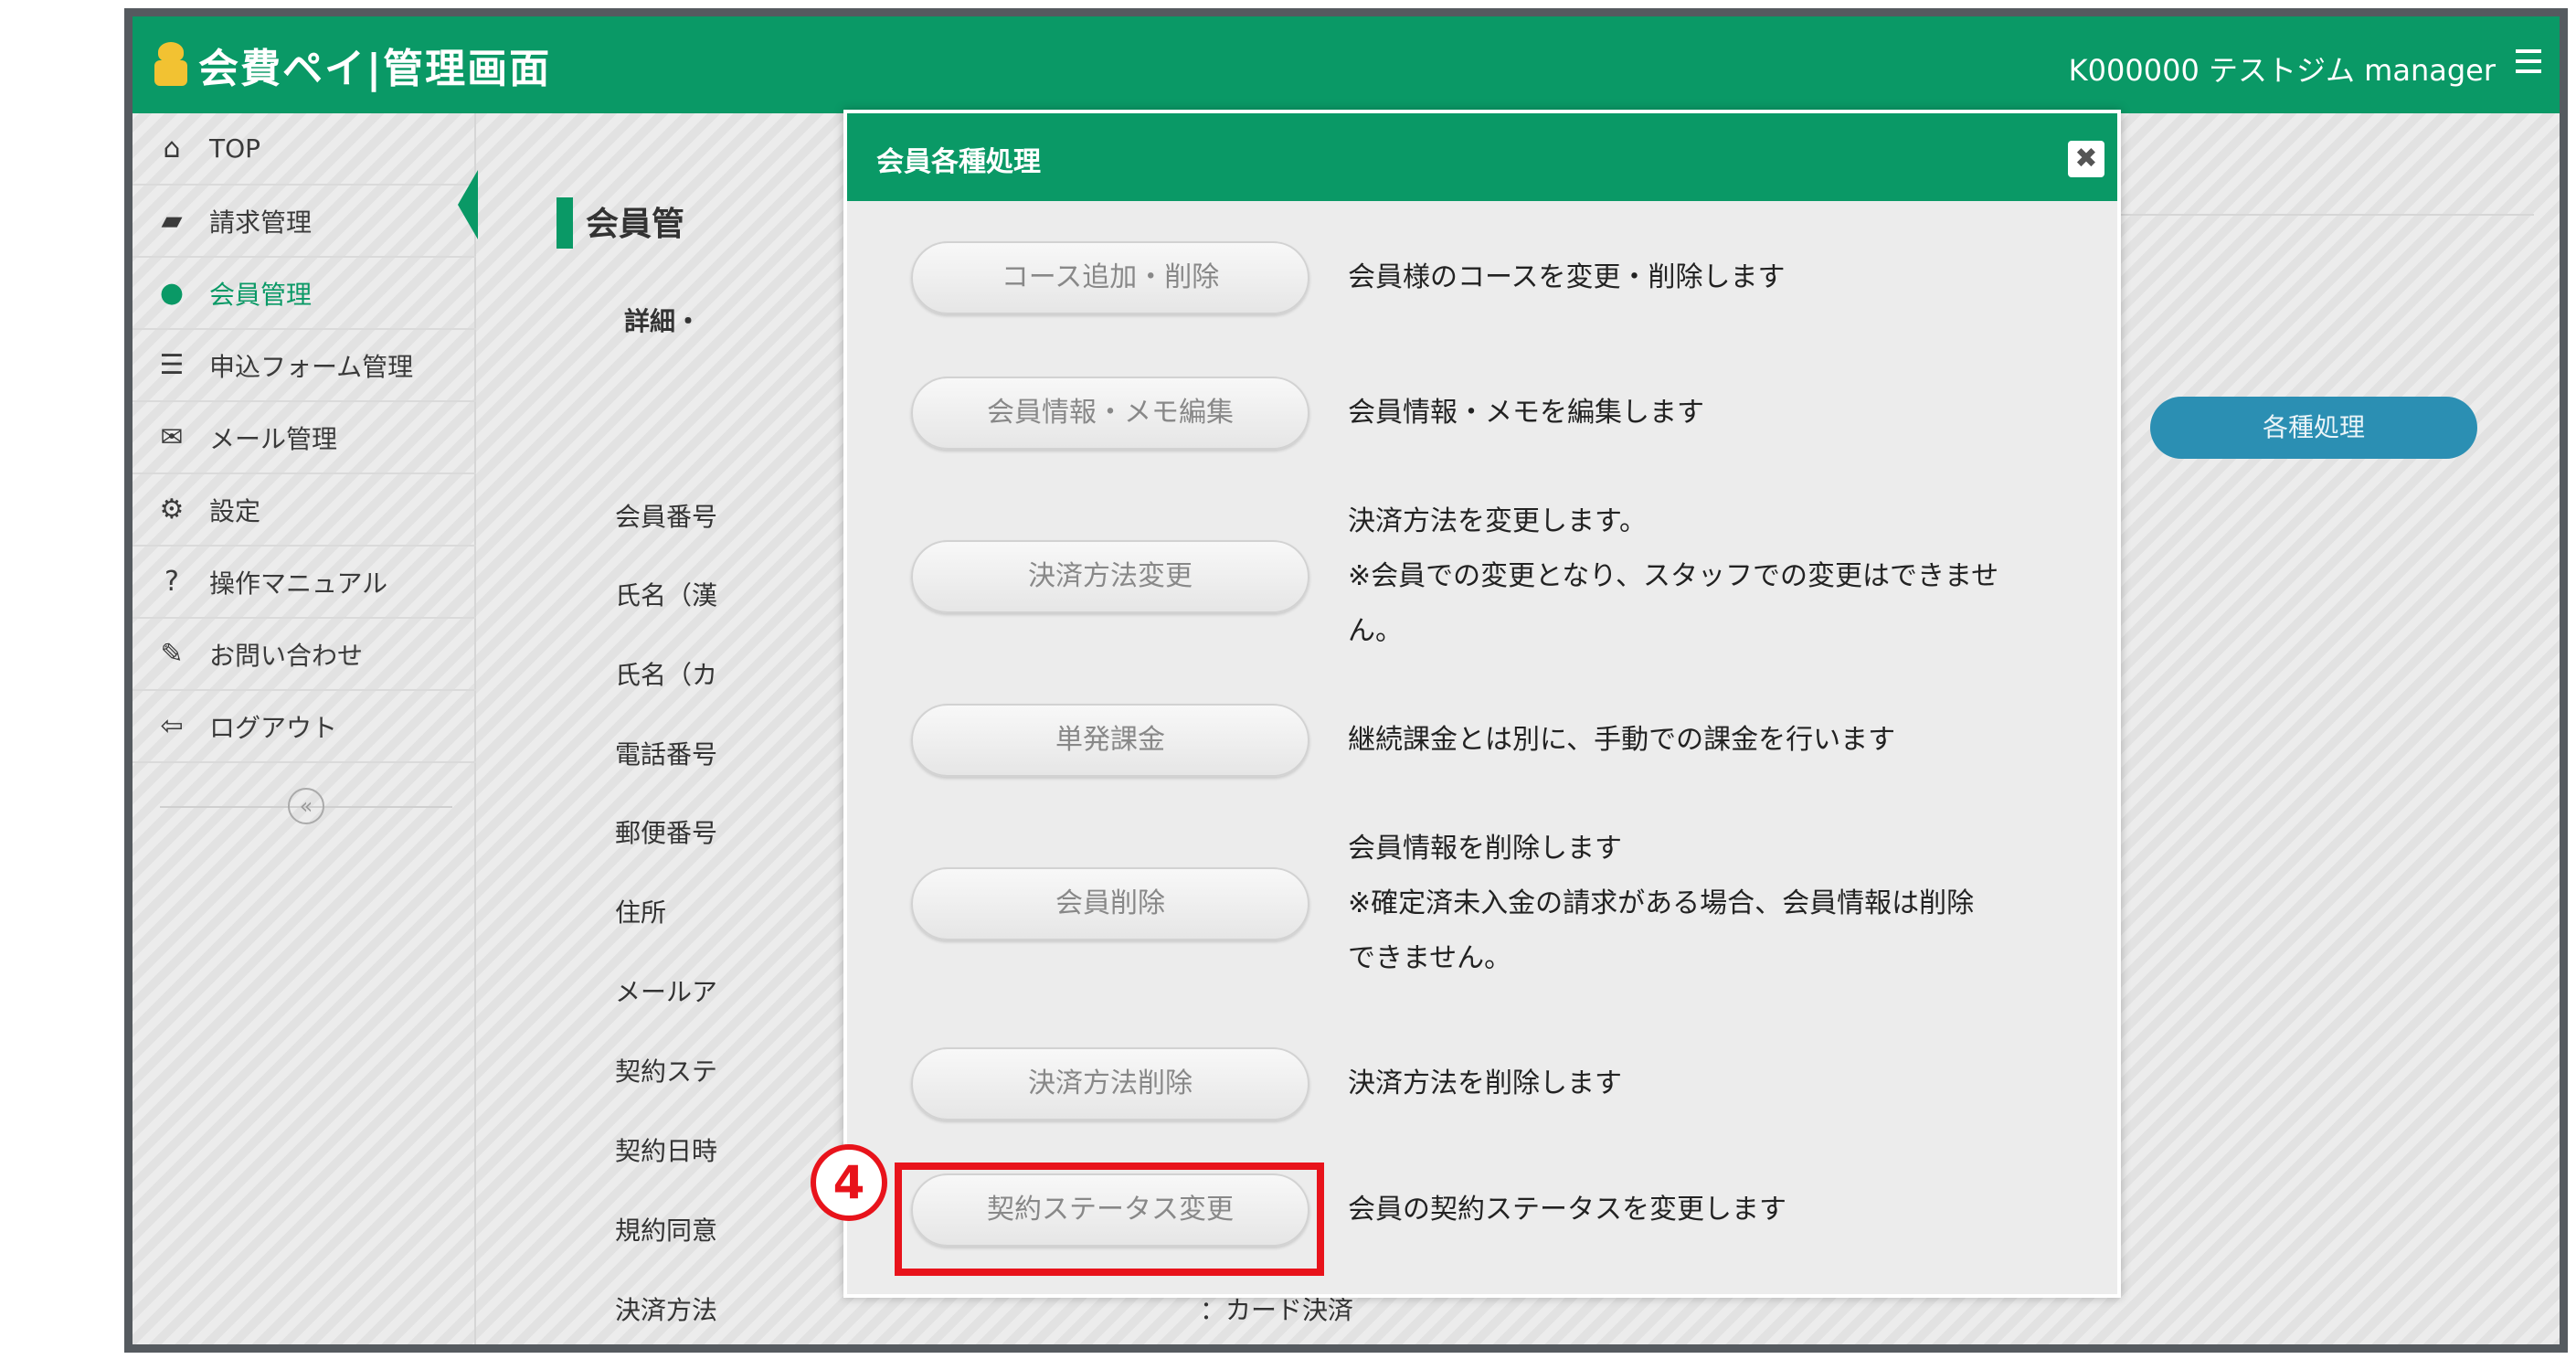  I want to click on gears-icon: ⚙, so click(172, 510).